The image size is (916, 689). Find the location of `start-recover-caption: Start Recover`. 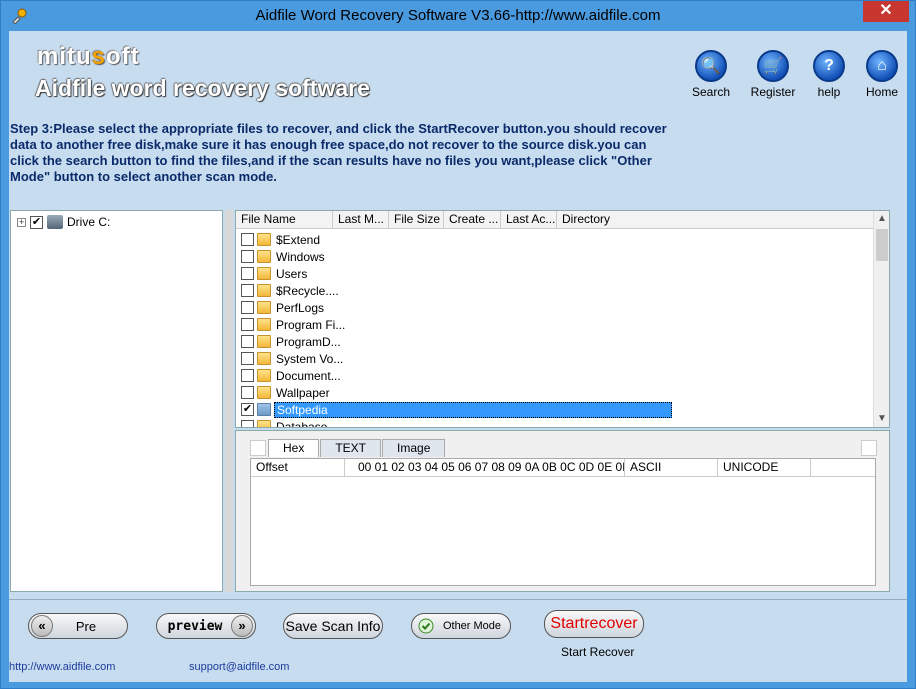

start-recover-caption: Start Recover is located at coordinates (598, 652).